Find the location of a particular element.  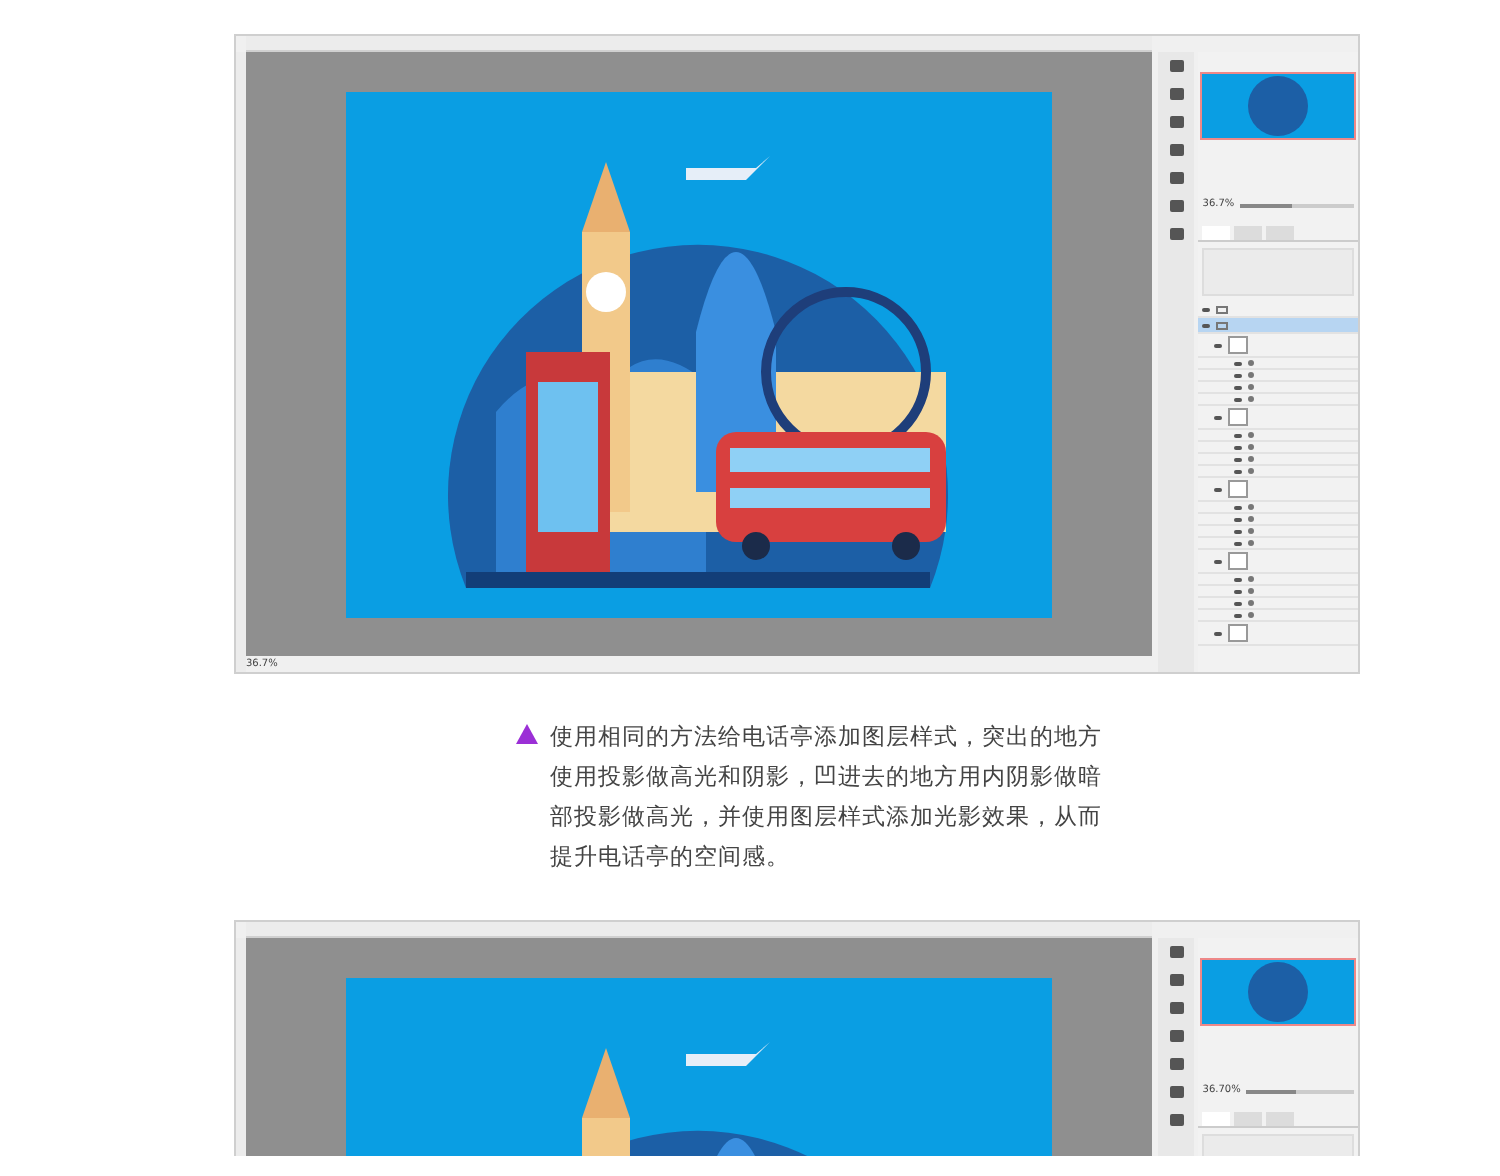

caption-text: 使用相同的方法给电话亭添加图层样式，突出的地方使用投影做高光和阴影，凹进去的地方用内阴影做暗部投影做高光，并使用图层样式添加光影效果，从而提升电话亭的空间感。 is located at coordinates (827, 797).